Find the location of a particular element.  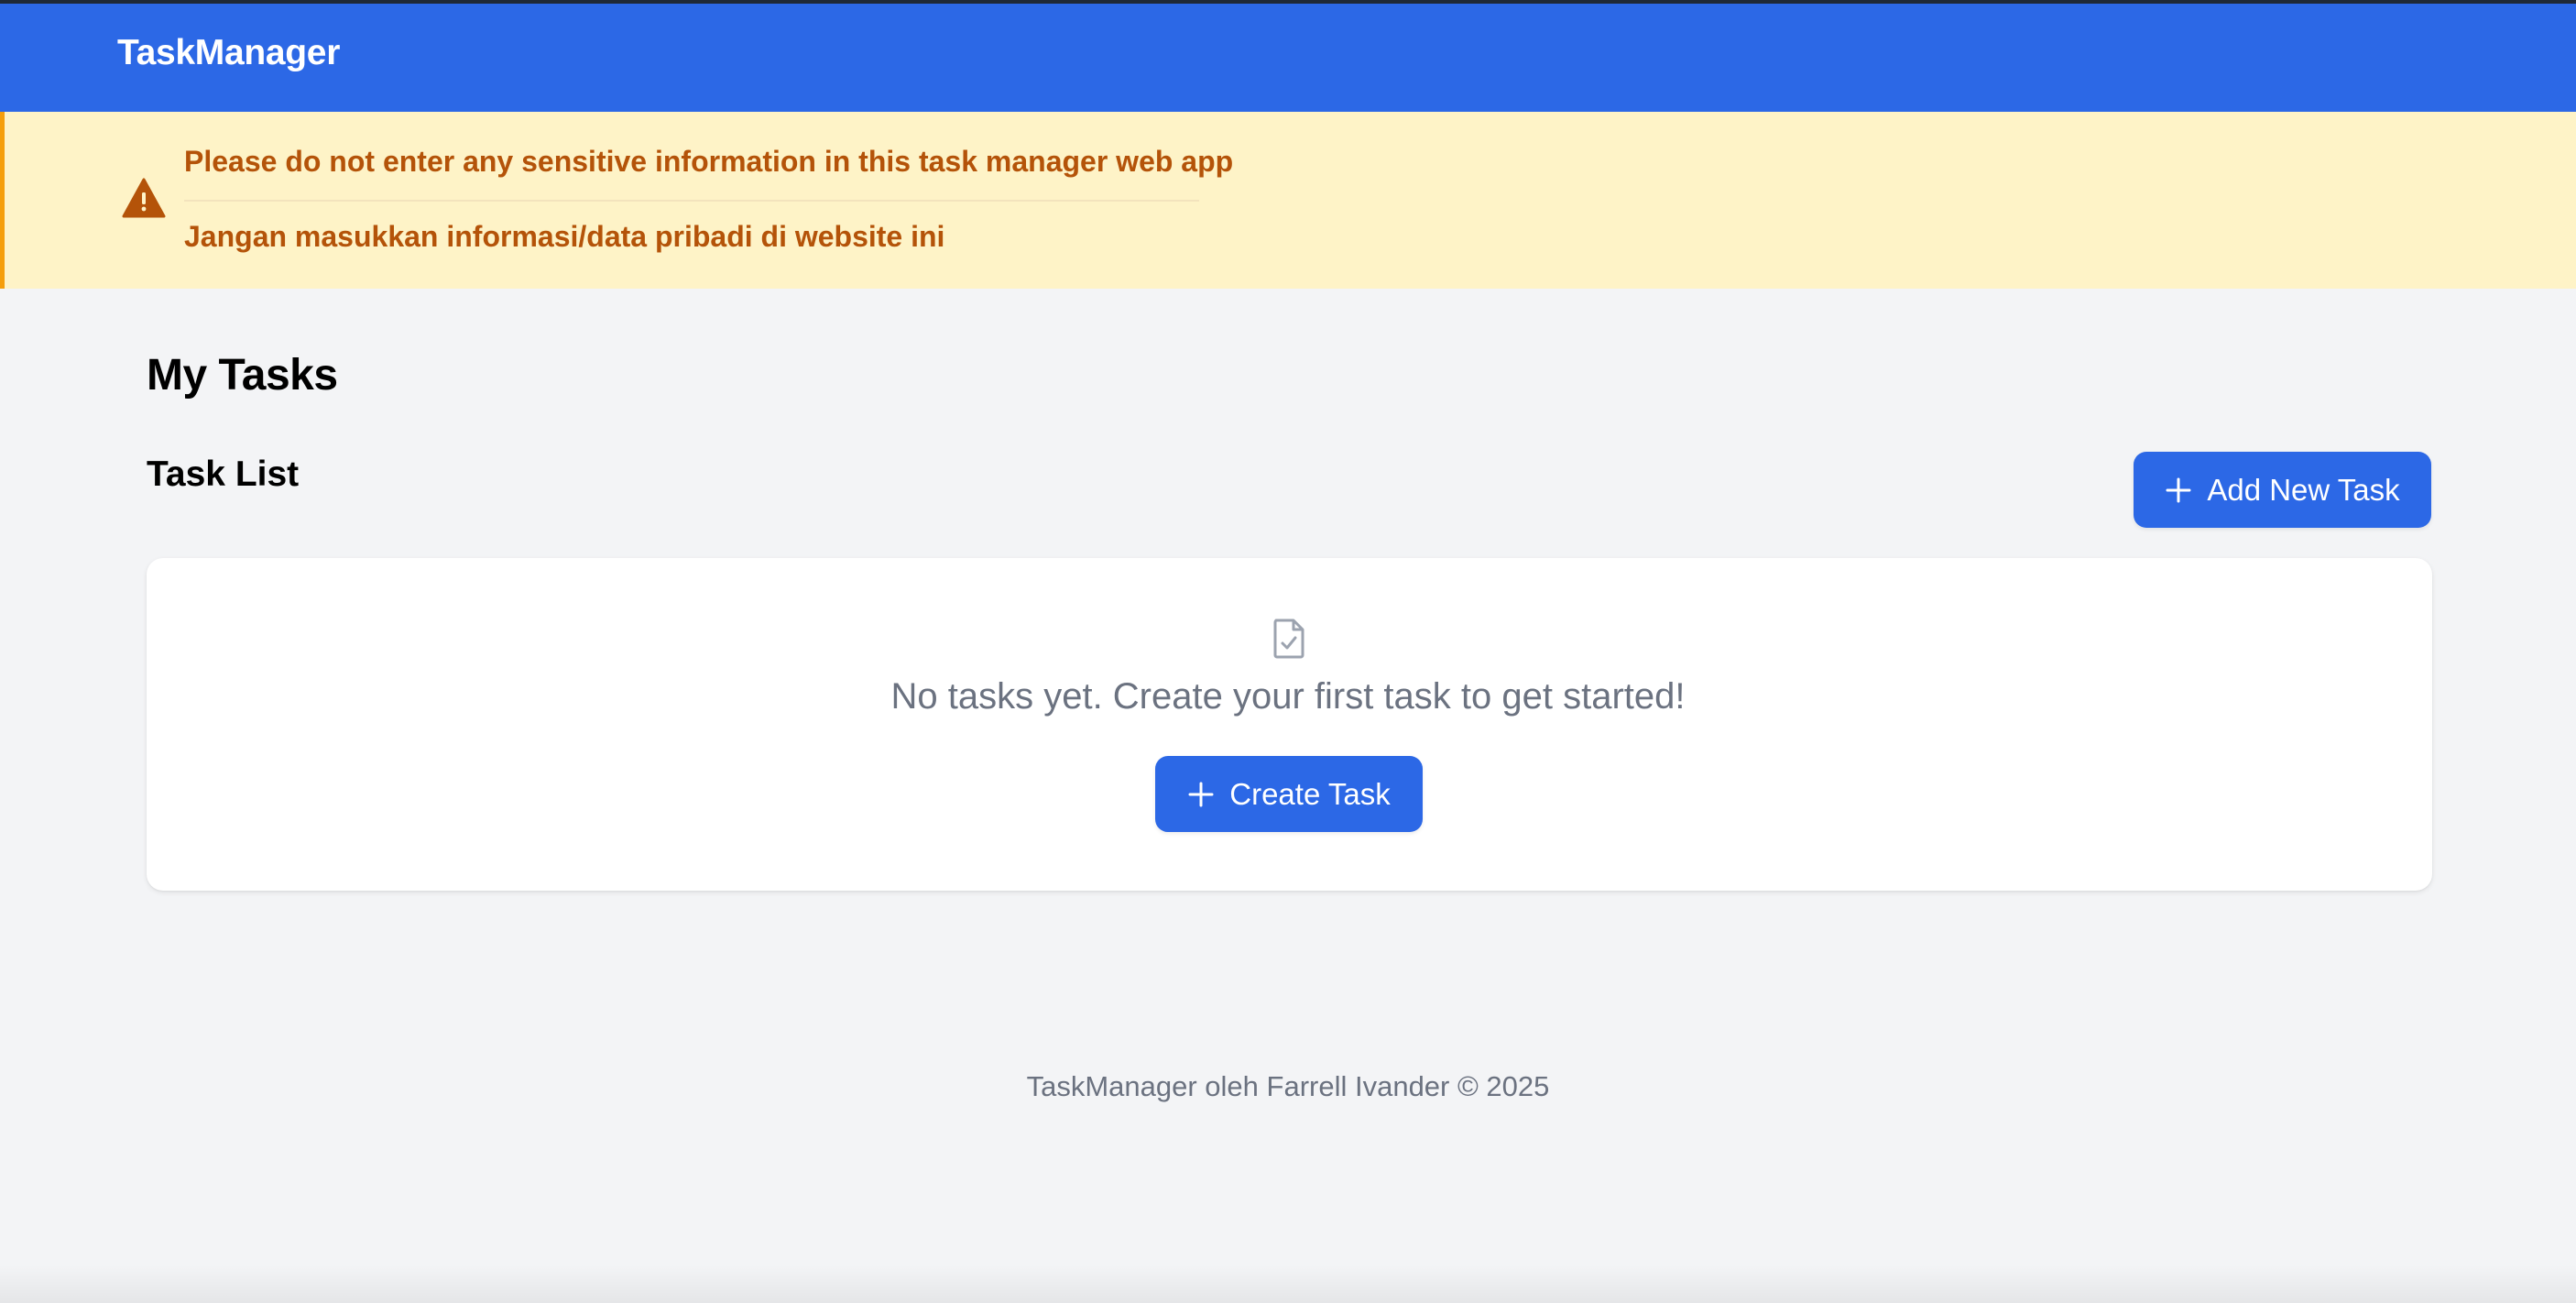

add-new-task-button: Add New Task is located at coordinates (2283, 490).